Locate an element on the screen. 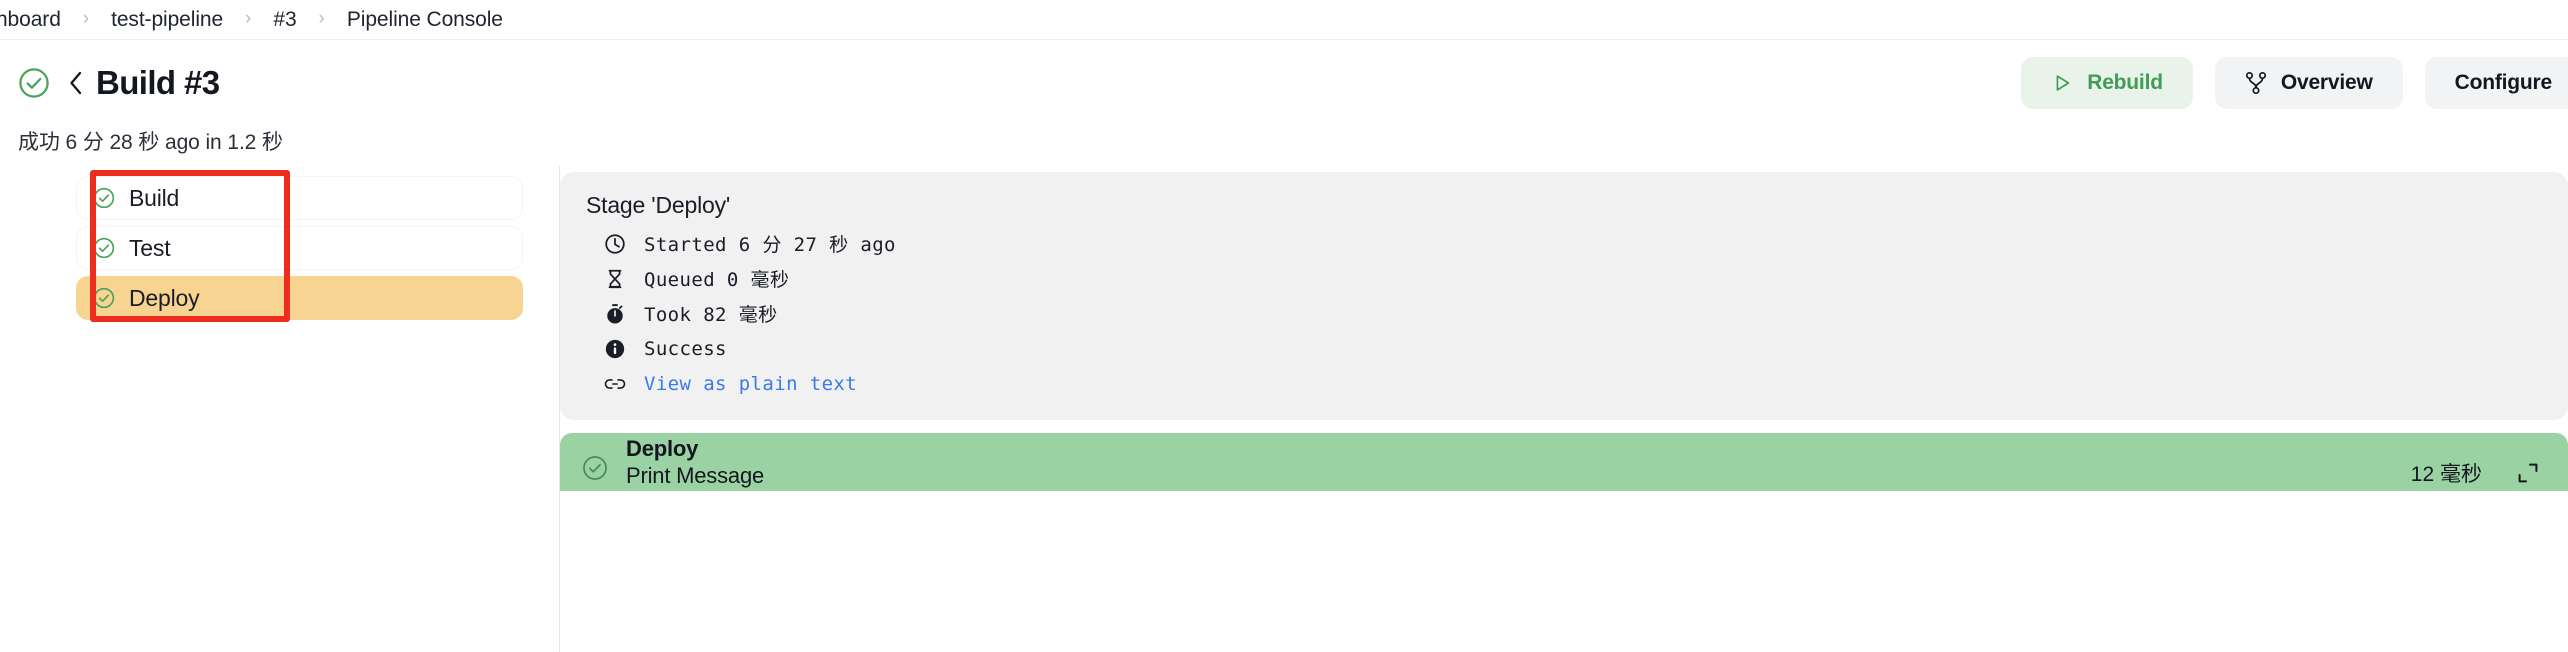 Image resolution: width=2568 pixels, height=652 pixels. stage-list-item-test: Test is located at coordinates (299, 248).